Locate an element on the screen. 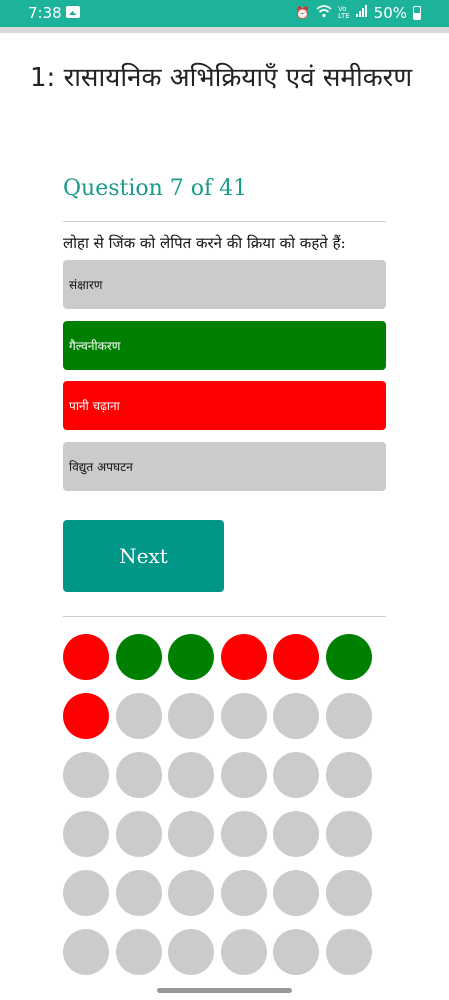  status-icons: ⏰ Vo LTE 50% is located at coordinates (358, 13).